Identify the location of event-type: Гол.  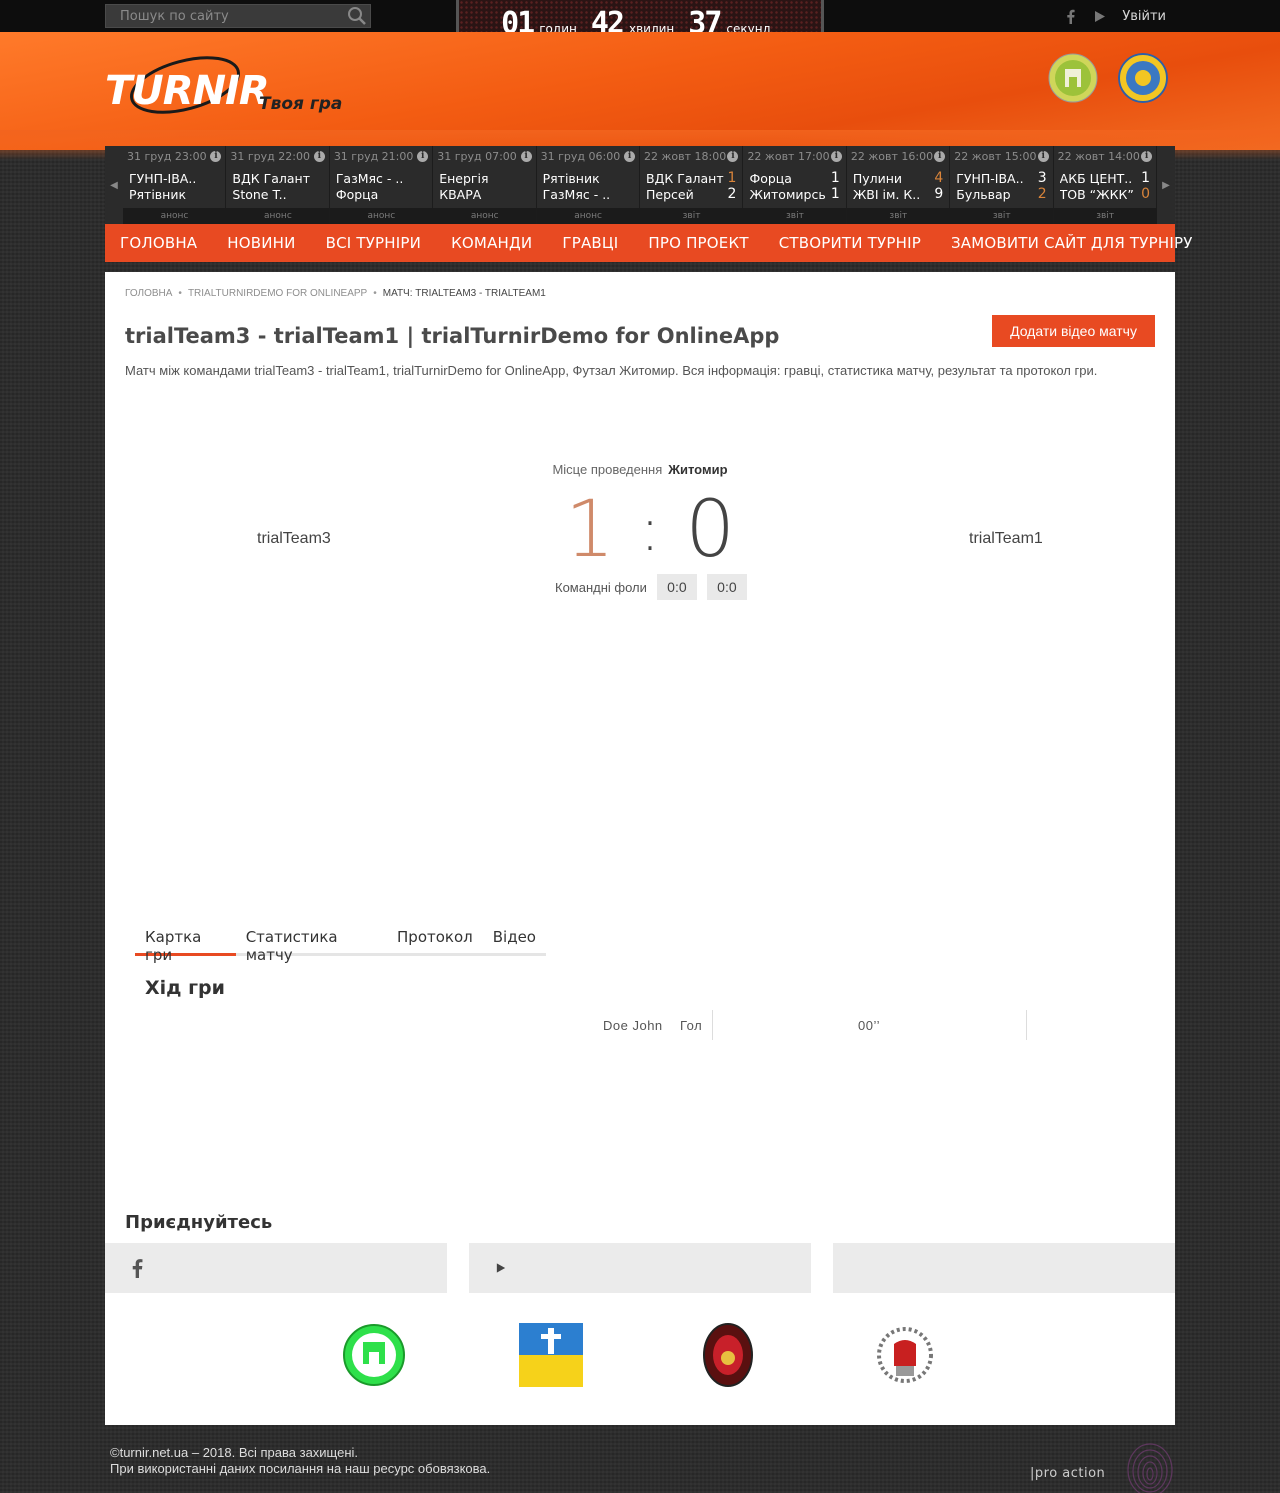
(691, 1025).